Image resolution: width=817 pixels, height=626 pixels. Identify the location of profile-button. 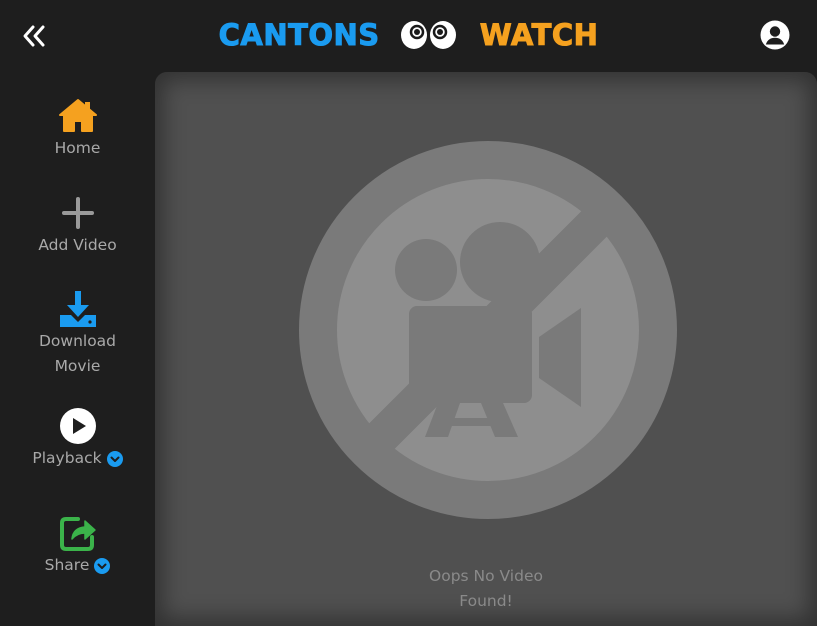
(775, 35).